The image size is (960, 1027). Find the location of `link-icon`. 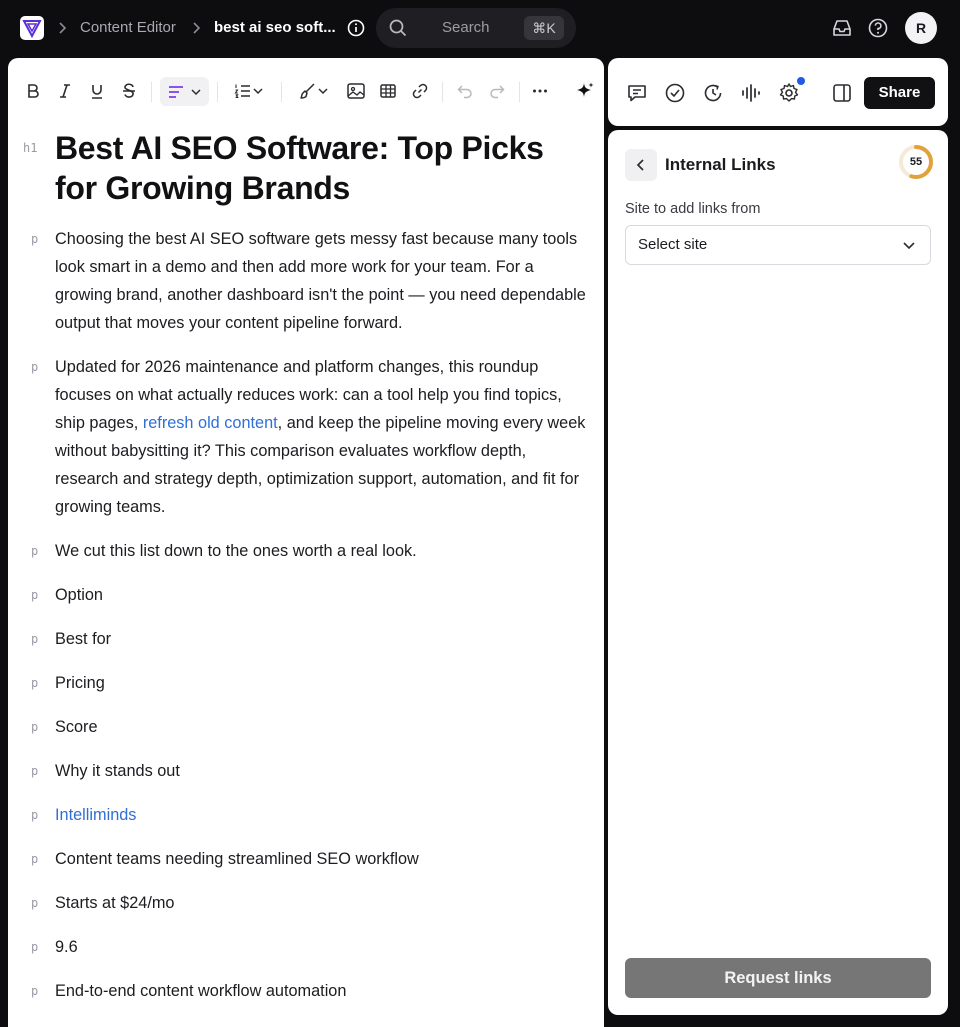

link-icon is located at coordinates (420, 91).